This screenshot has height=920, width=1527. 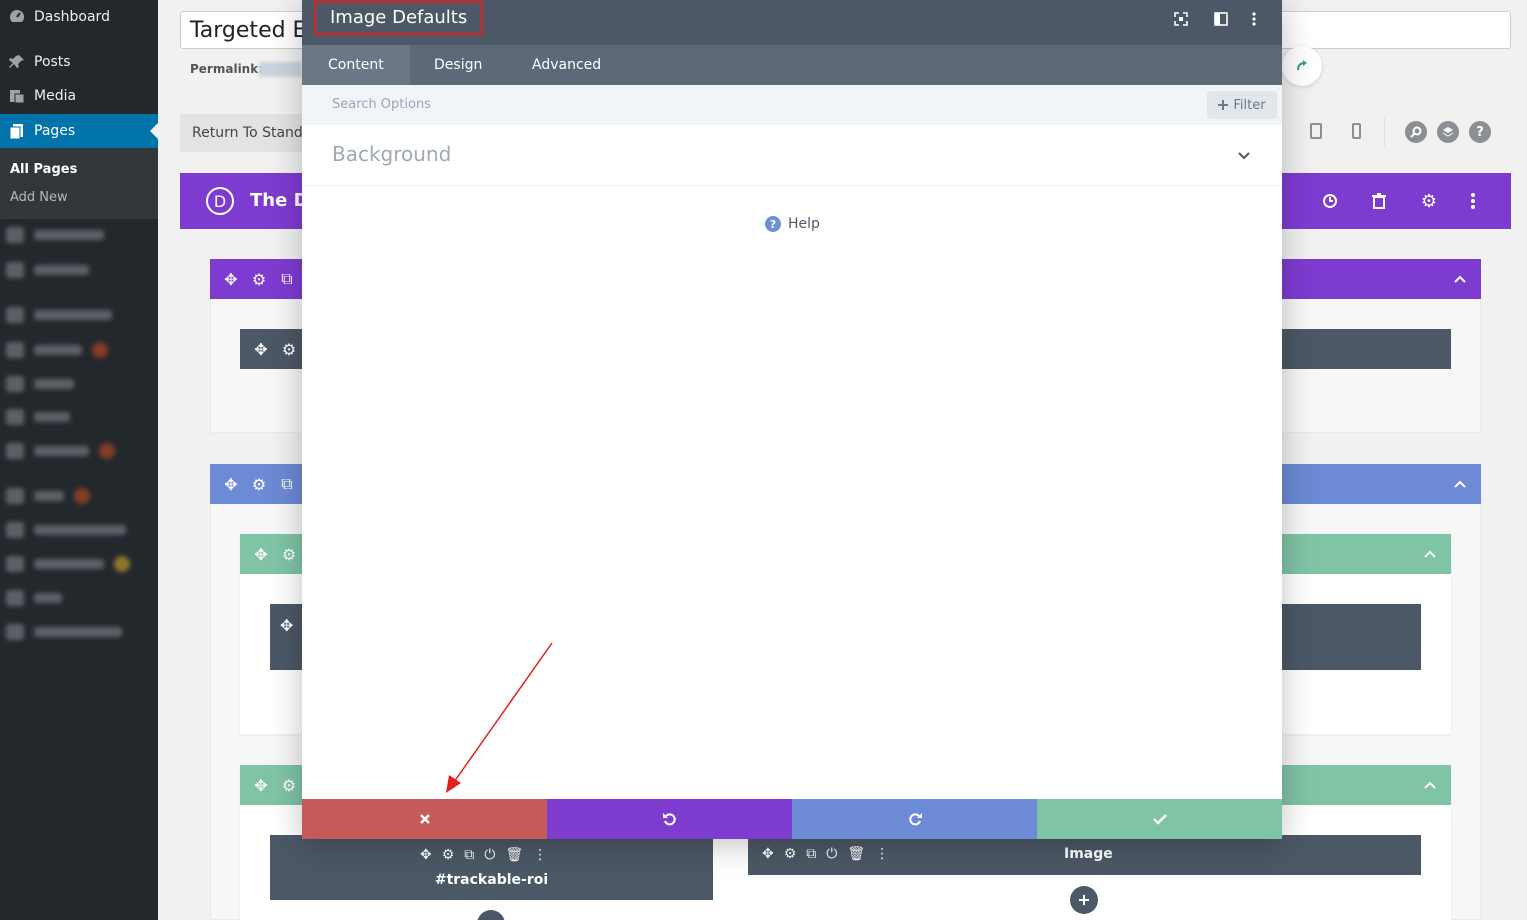 I want to click on module-toolbar: ✥ ⚙ ⧉ ⏻ 🗑 ⋮, so click(x=483, y=855).